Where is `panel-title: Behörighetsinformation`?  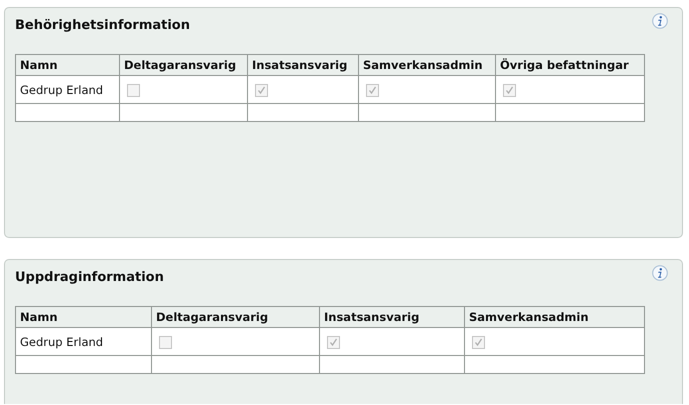
panel-title: Behörighetsinformation is located at coordinates (102, 26).